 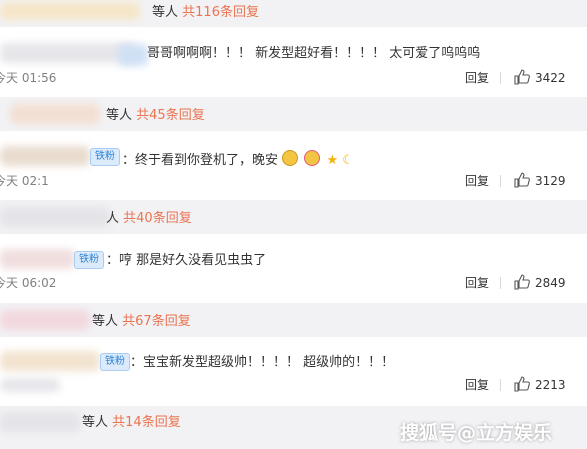 I want to click on crescent-moon-emoji: ☾, so click(x=348, y=160).